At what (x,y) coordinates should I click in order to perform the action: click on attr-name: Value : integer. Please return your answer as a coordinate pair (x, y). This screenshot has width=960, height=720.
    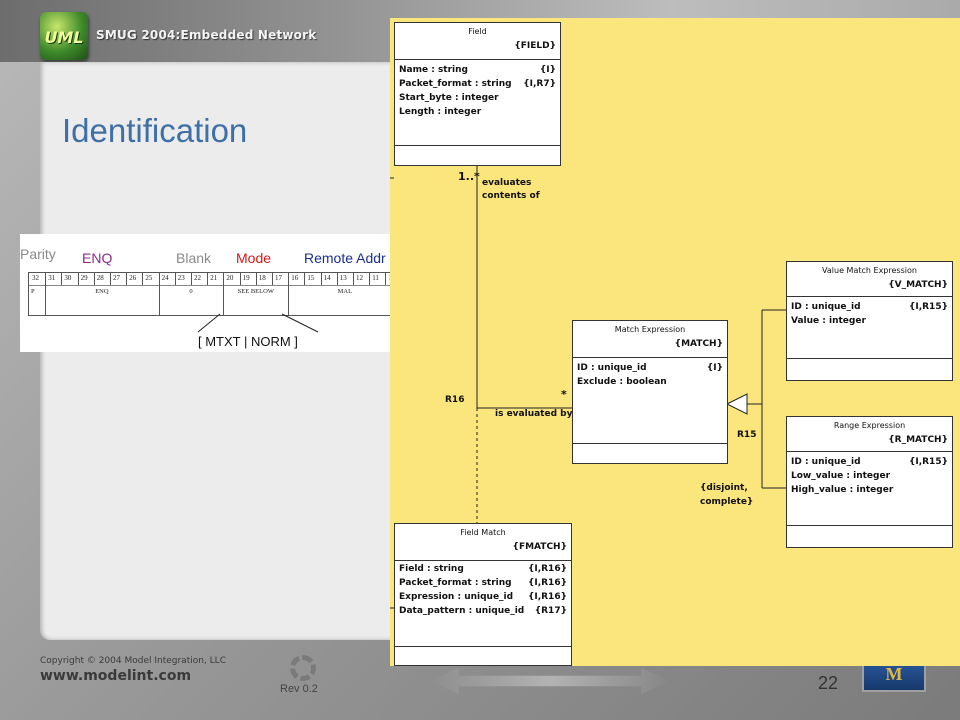
    Looking at the image, I should click on (828, 321).